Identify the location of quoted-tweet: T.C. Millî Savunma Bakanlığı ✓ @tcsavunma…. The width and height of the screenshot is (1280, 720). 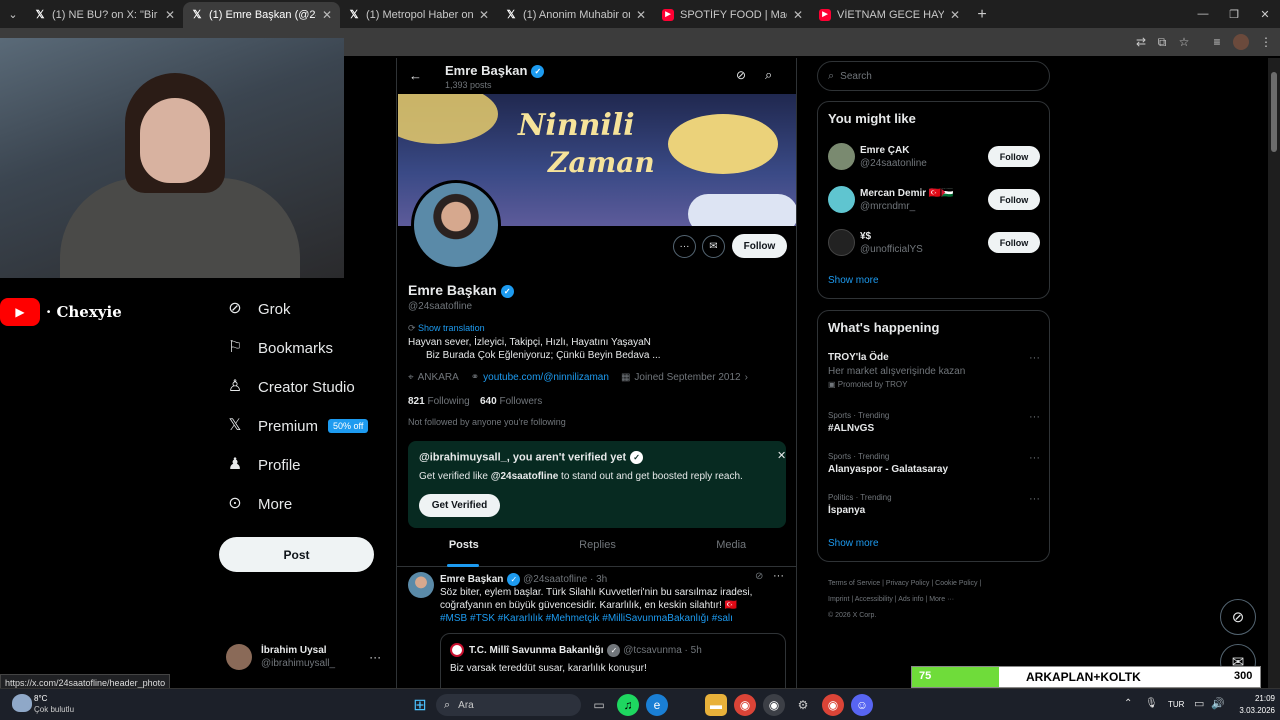
(613, 660).